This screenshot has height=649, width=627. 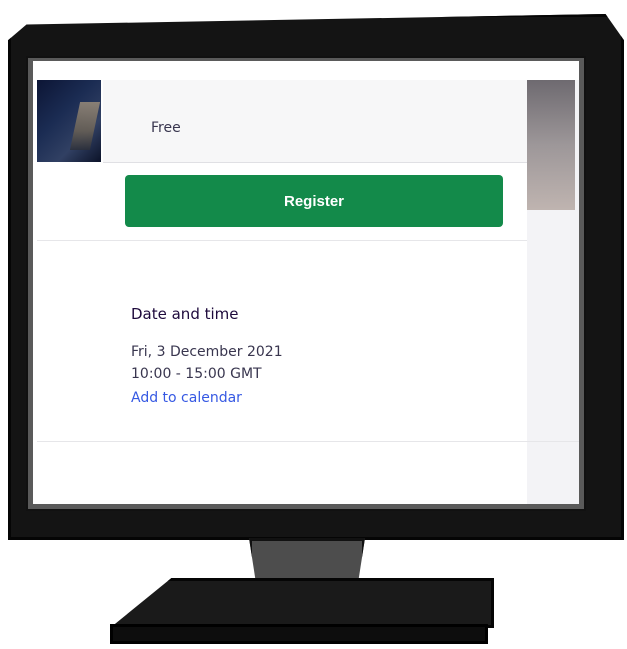 I want to click on event-time: 10:00 - 15:00 GMT, so click(x=196, y=374).